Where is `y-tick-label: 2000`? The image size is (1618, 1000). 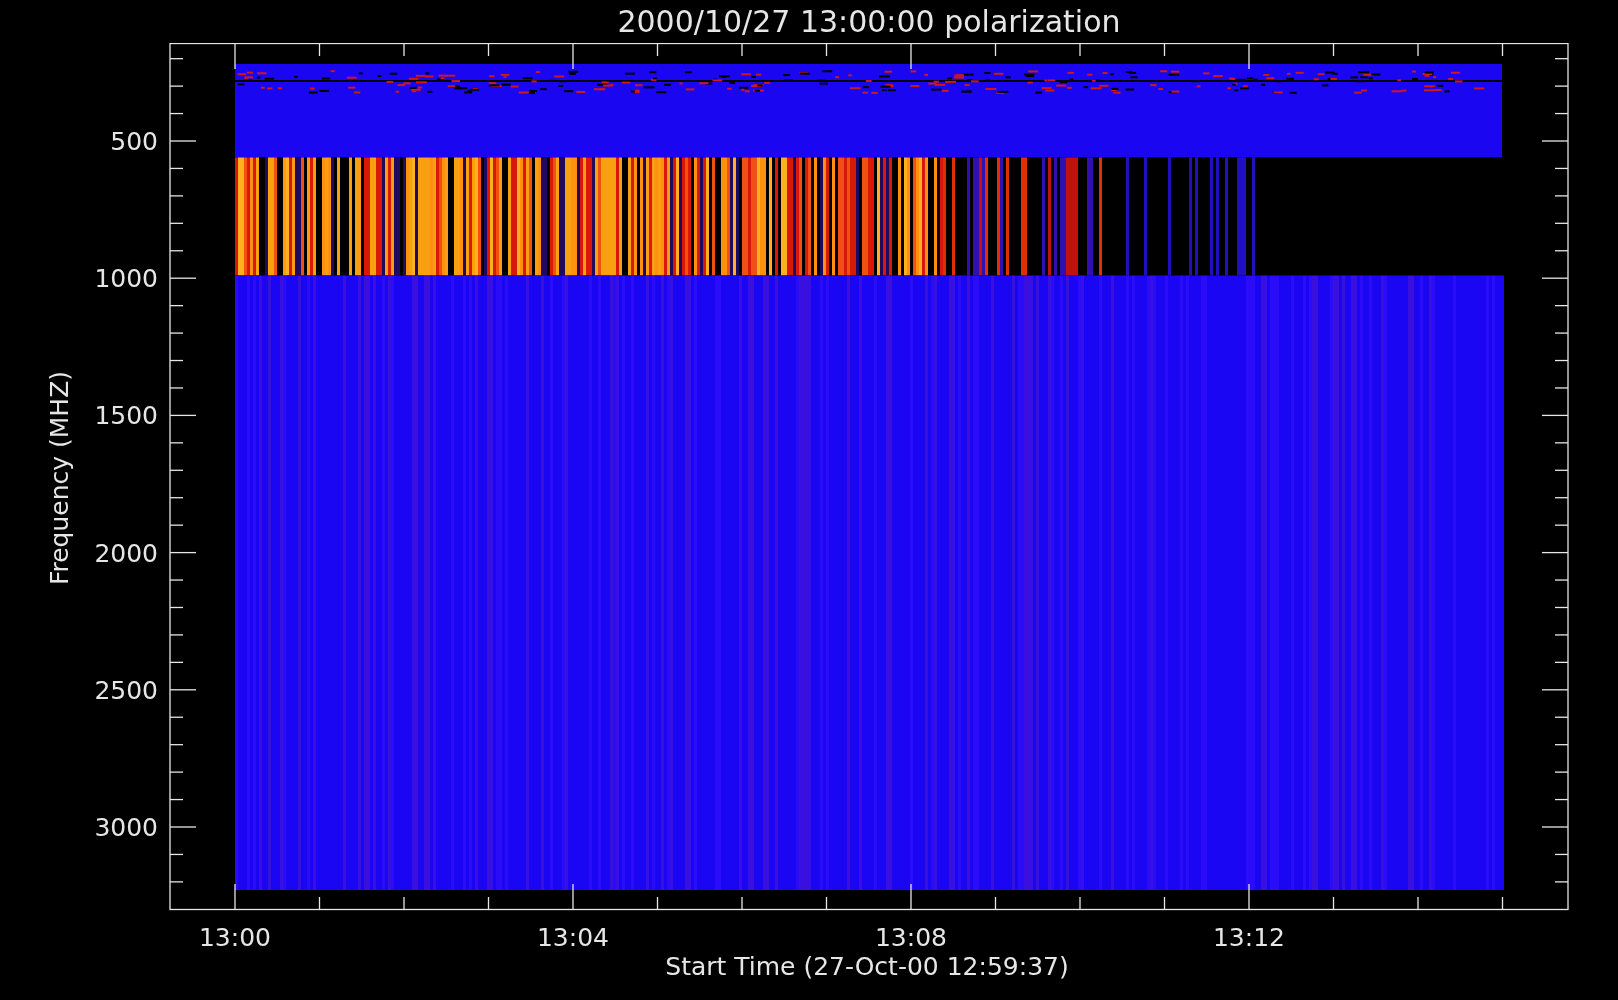 y-tick-label: 2000 is located at coordinates (126, 553).